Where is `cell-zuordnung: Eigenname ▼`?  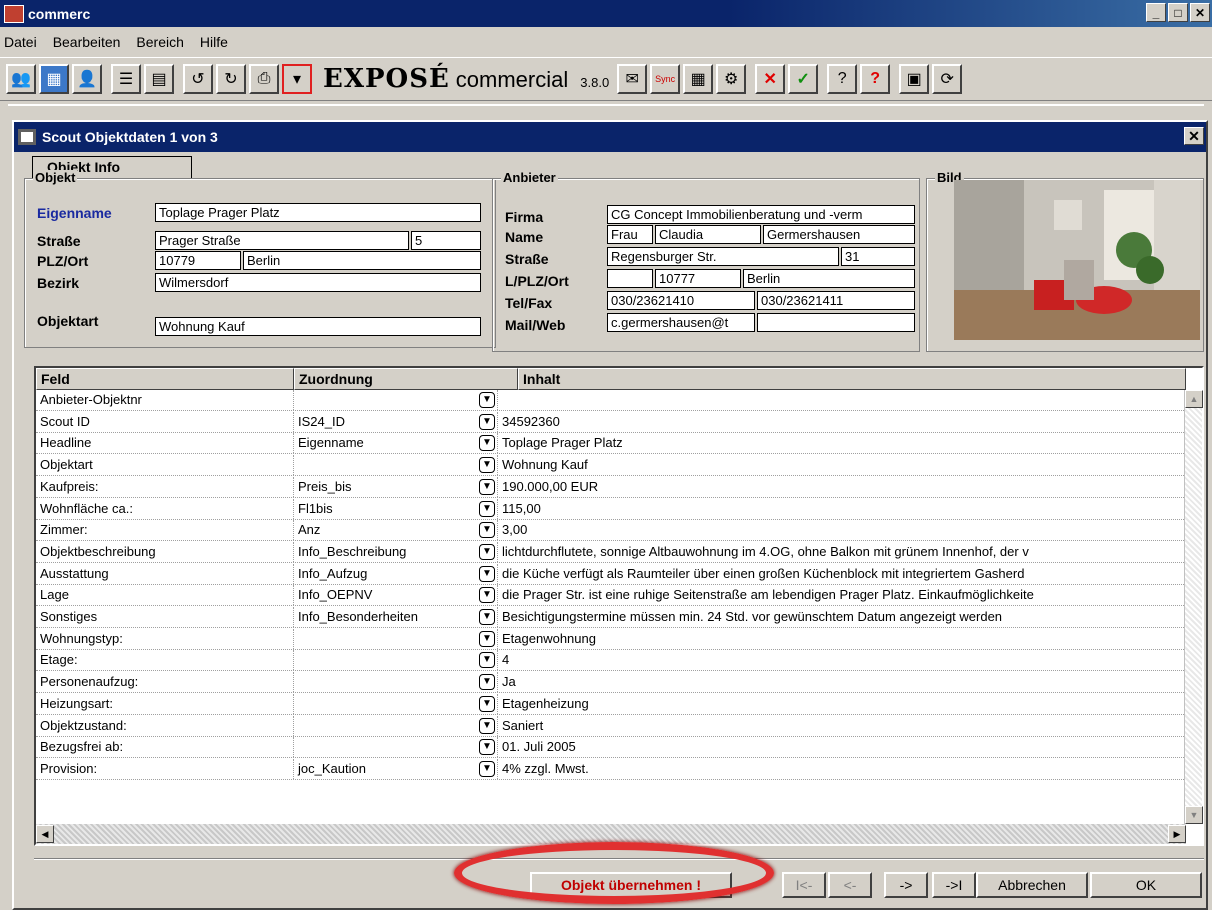
cell-zuordnung: Eigenname ▼ is located at coordinates (396, 443).